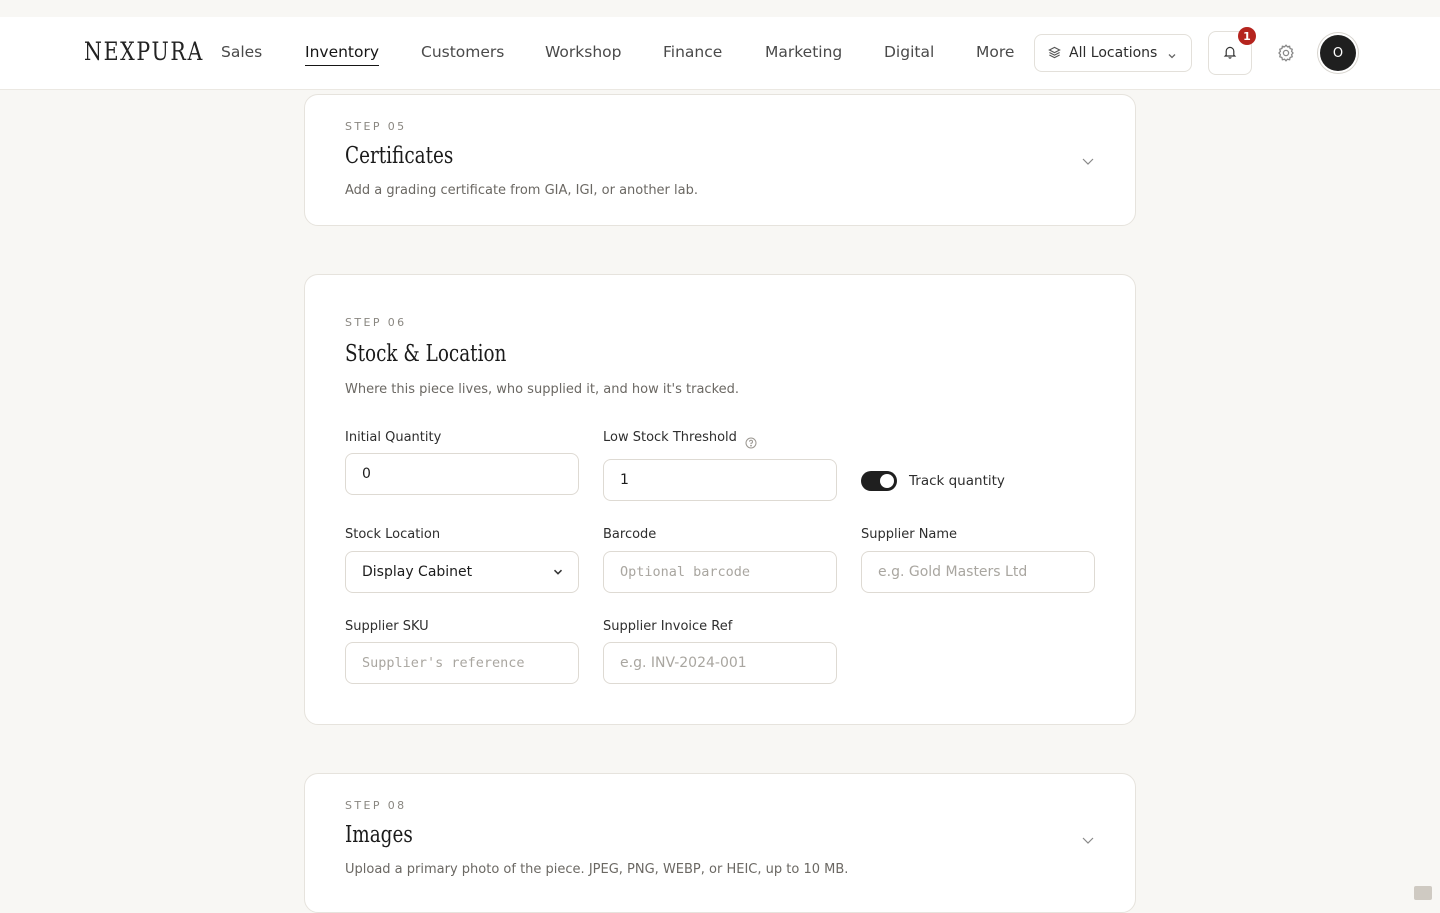 The height and width of the screenshot is (913, 1440). What do you see at coordinates (462, 52) in the screenshot?
I see `nav-item-customers: Customers` at bounding box center [462, 52].